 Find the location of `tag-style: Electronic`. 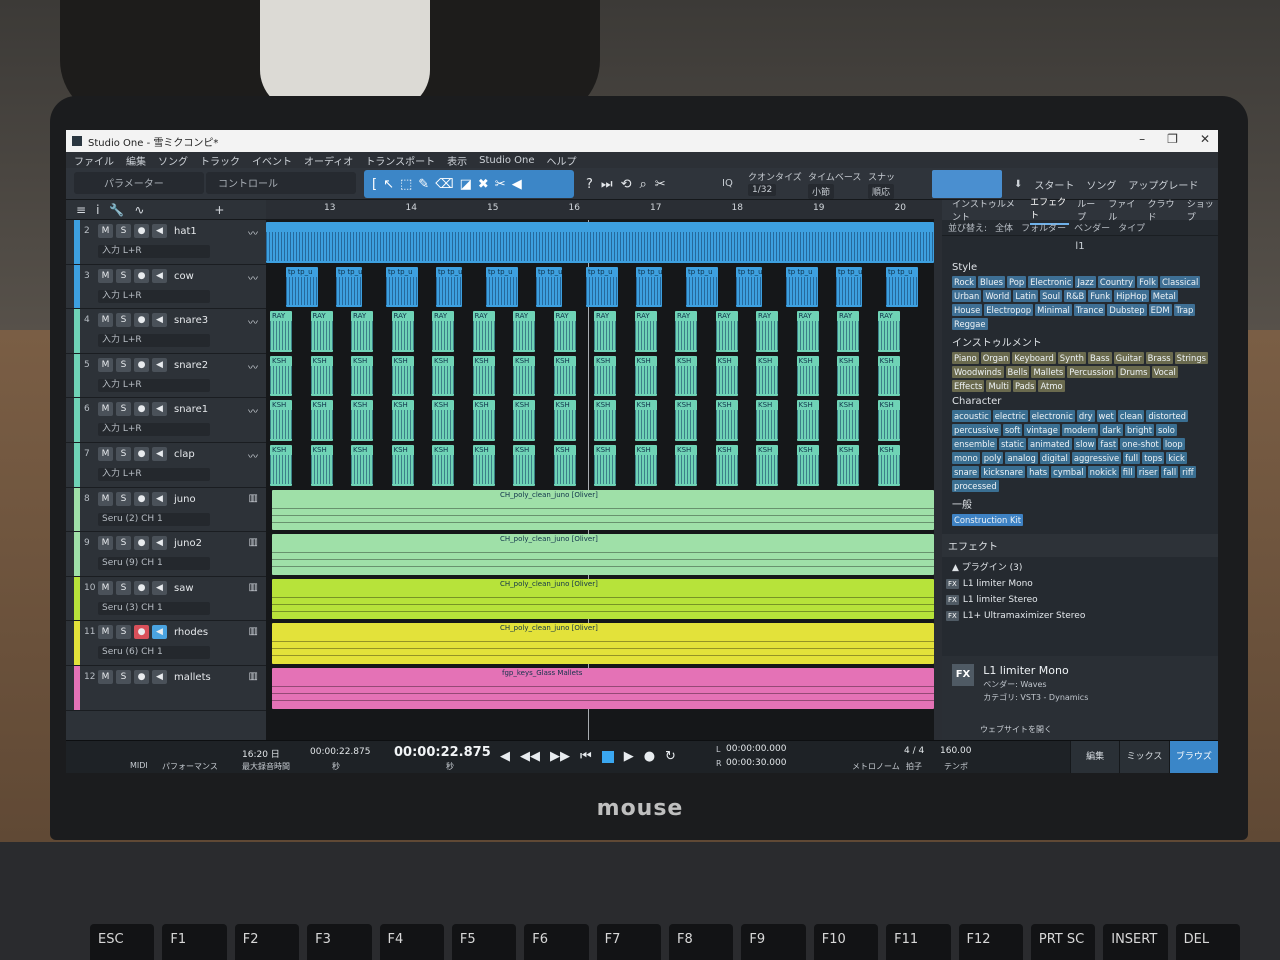

tag-style: Electronic is located at coordinates (1051, 282).